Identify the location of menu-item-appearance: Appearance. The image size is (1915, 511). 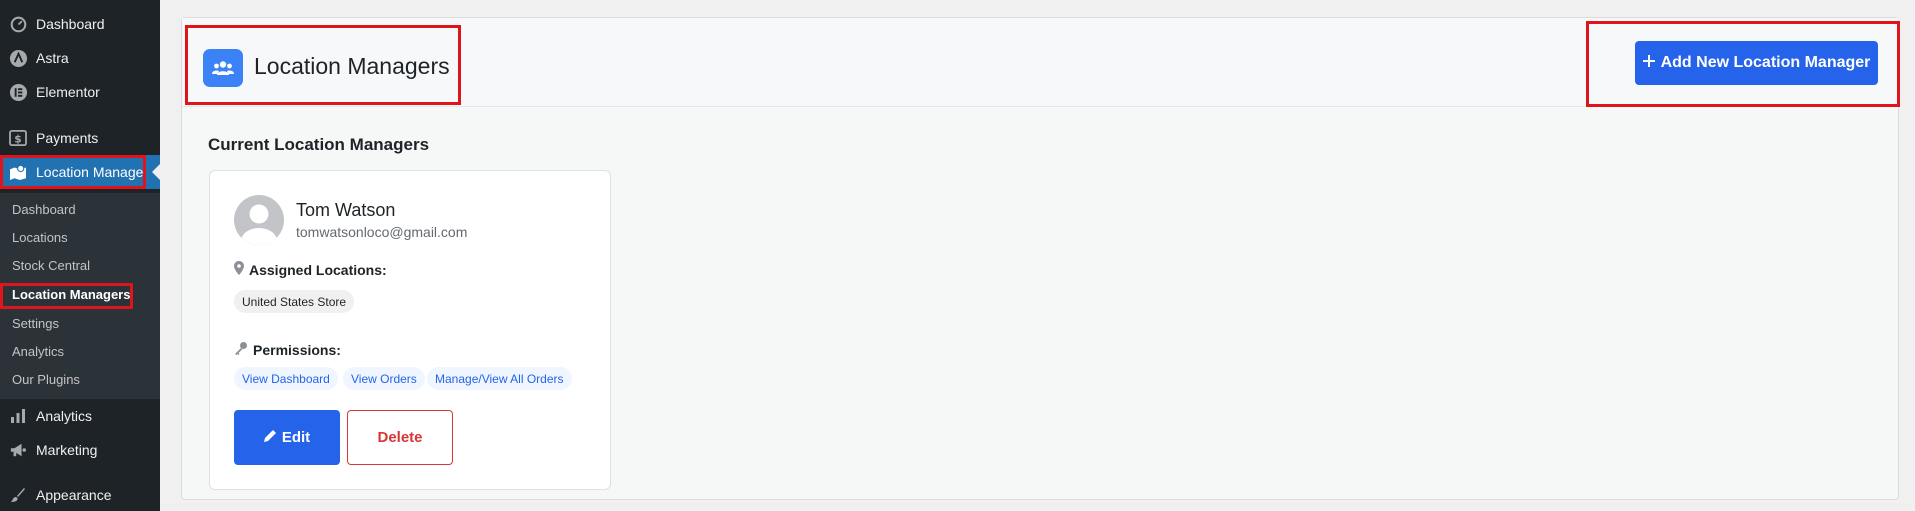
(80, 494).